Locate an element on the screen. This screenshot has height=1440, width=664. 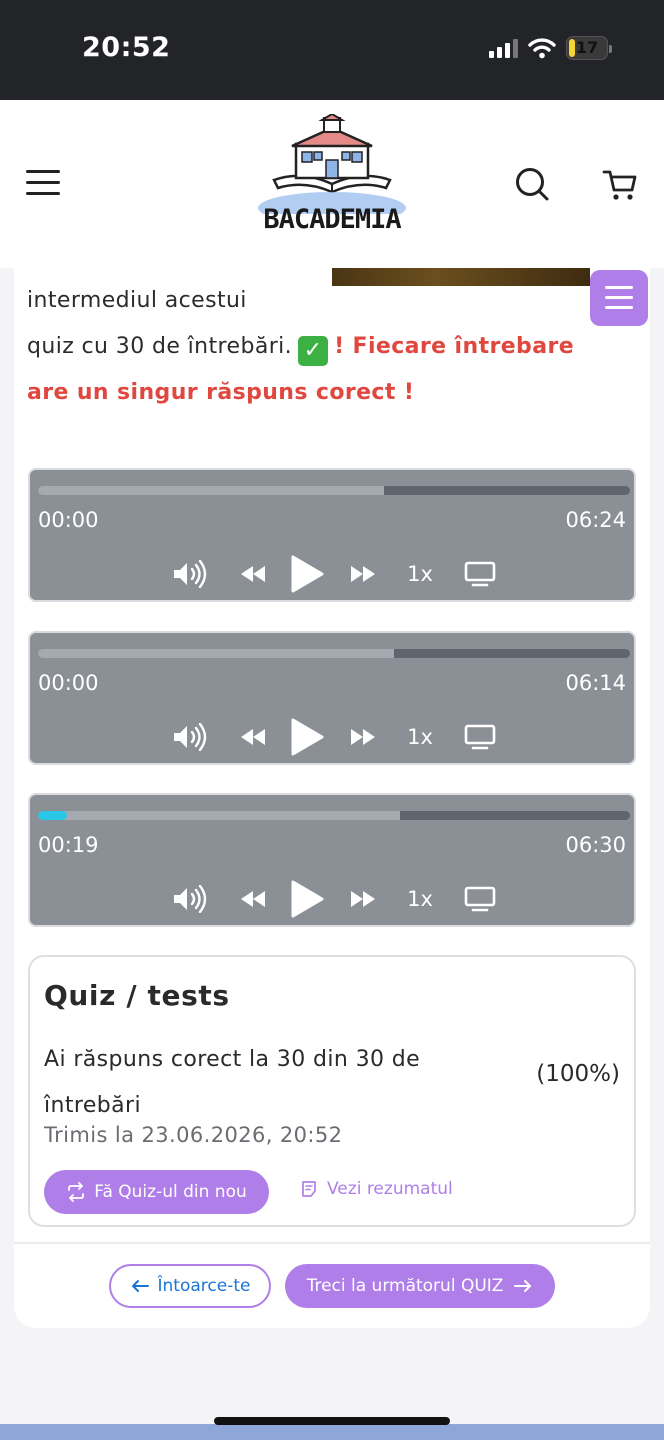
battery-icon: 17 is located at coordinates (589, 48).